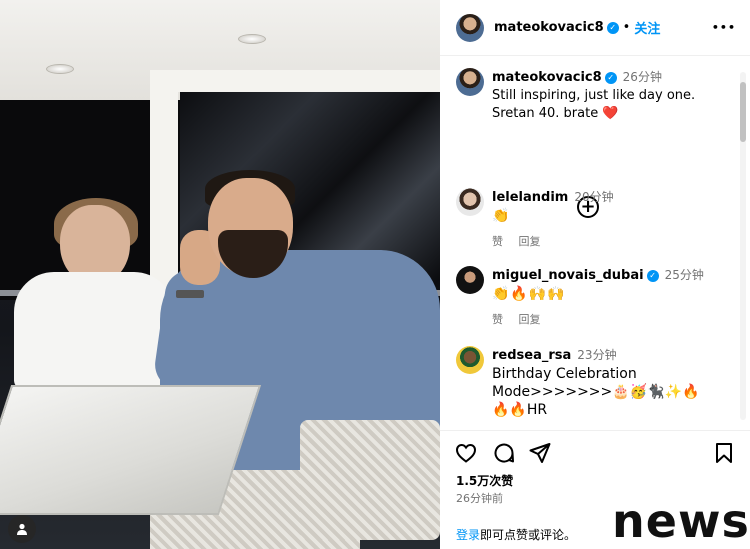 This screenshot has width=750, height=549. Describe the element at coordinates (612, 219) in the screenshot. I see `comment-body: lelelandim 20分钟 👏 赞 回复` at that location.